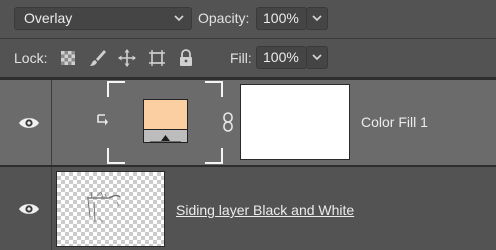  I want to click on triangle-icon, so click(165, 139).